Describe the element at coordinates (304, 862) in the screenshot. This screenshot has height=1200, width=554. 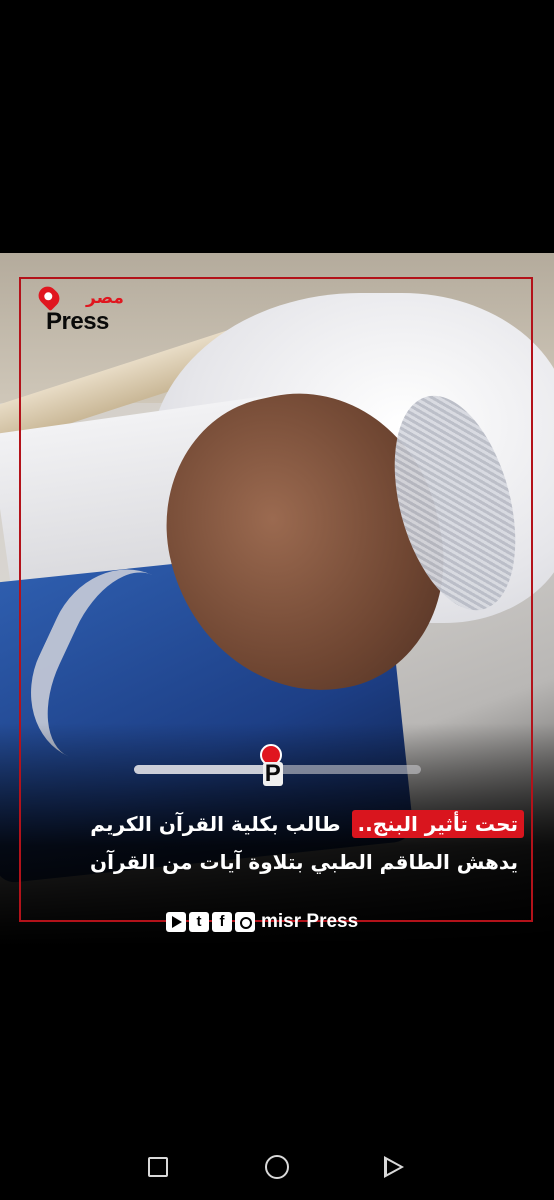
I see `headline-line2: يدهش الطاقم الطبي بتلاوة آيات من القرآن` at that location.